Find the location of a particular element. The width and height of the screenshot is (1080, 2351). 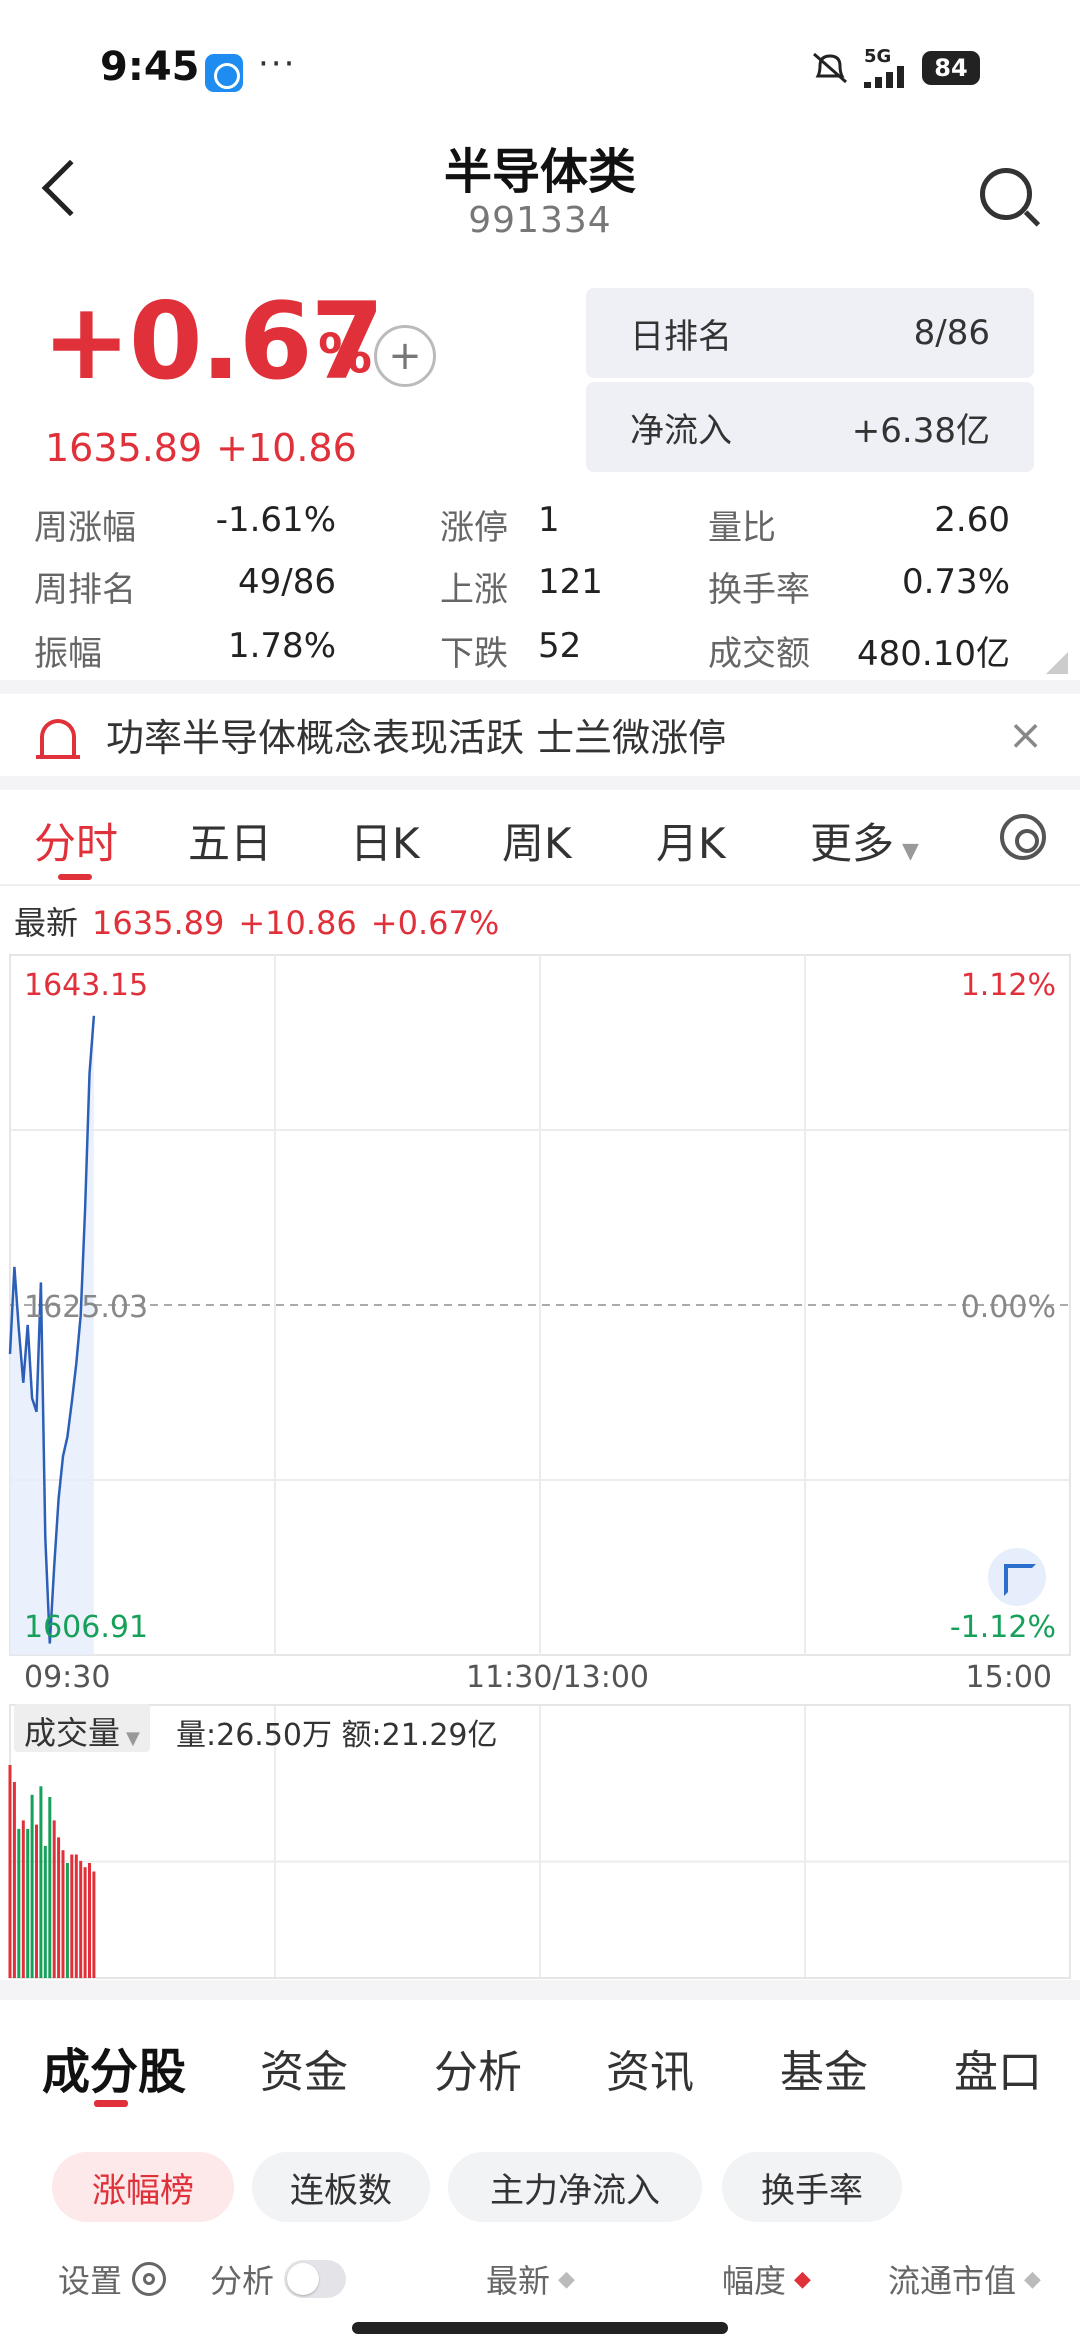

volume-ratio-label: 量比 is located at coordinates (742, 528).